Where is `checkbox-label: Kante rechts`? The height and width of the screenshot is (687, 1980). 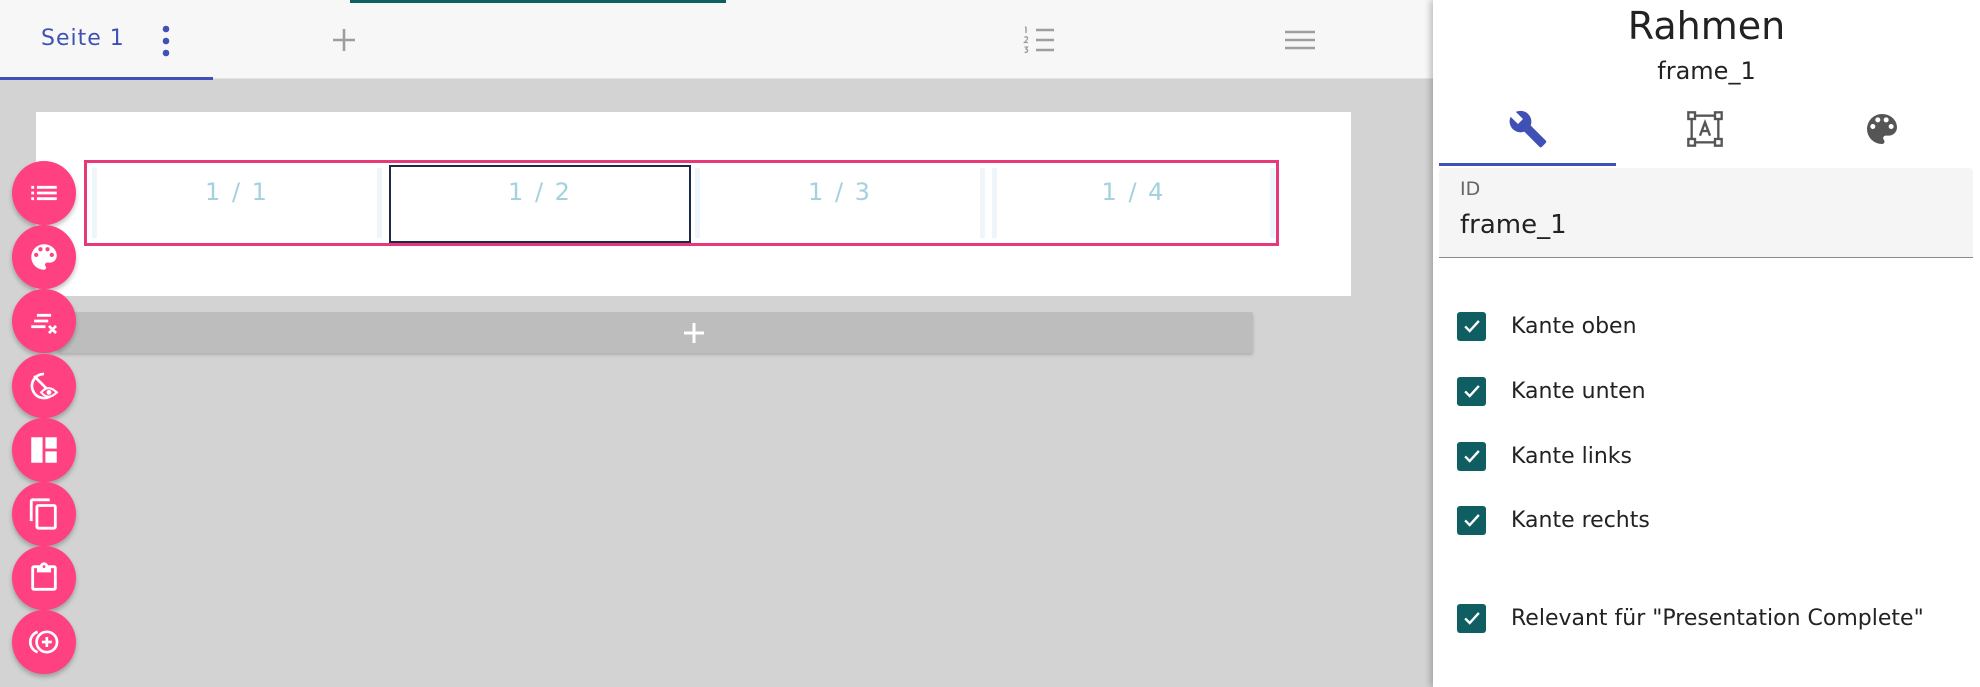
checkbox-label: Kante rechts is located at coordinates (1580, 520).